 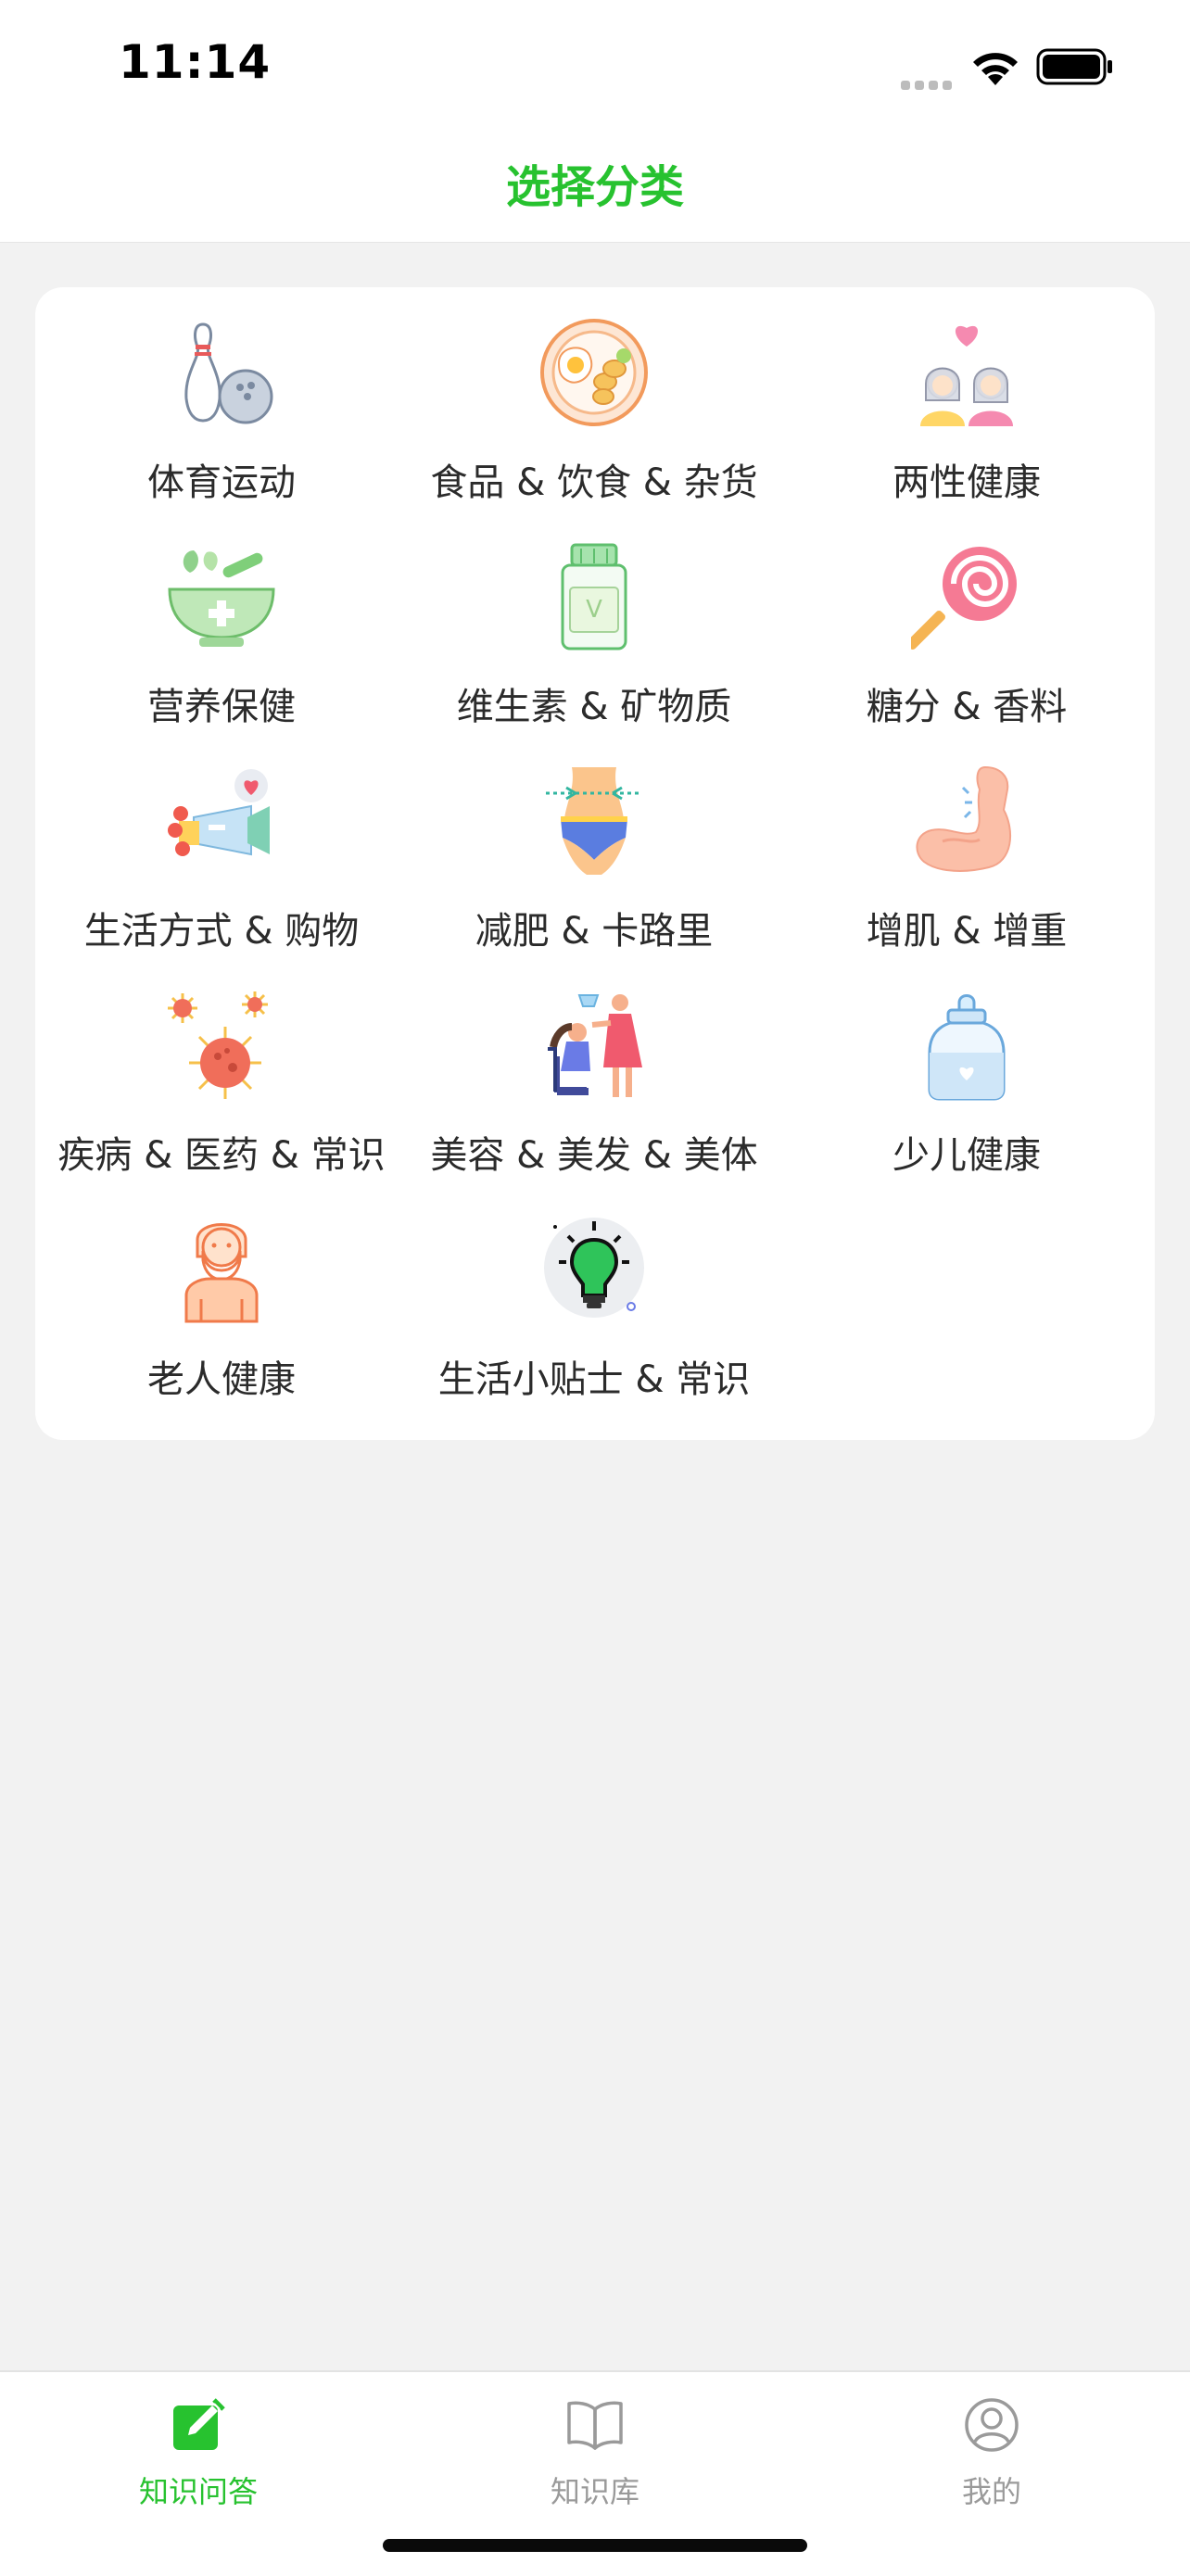 I want to click on category-sexual-health: 两性健康, so click(x=967, y=396).